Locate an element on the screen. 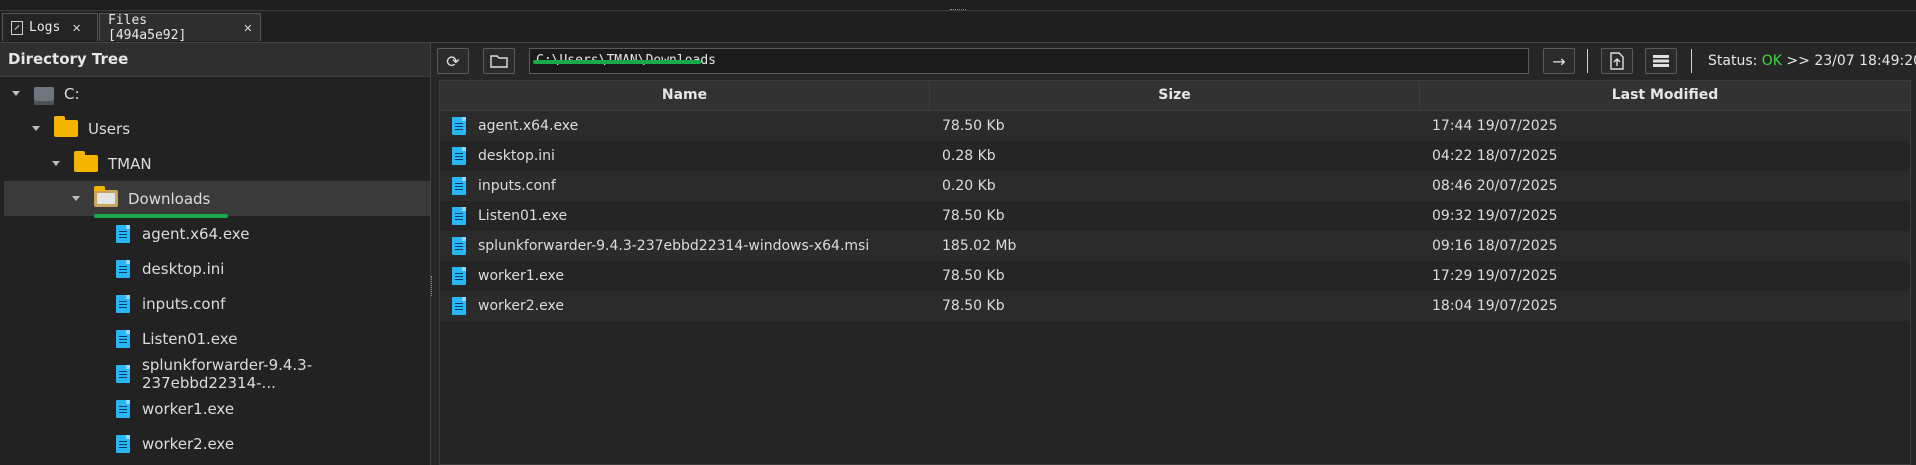 The height and width of the screenshot is (465, 1916). folder-outline-icon is located at coordinates (499, 61).